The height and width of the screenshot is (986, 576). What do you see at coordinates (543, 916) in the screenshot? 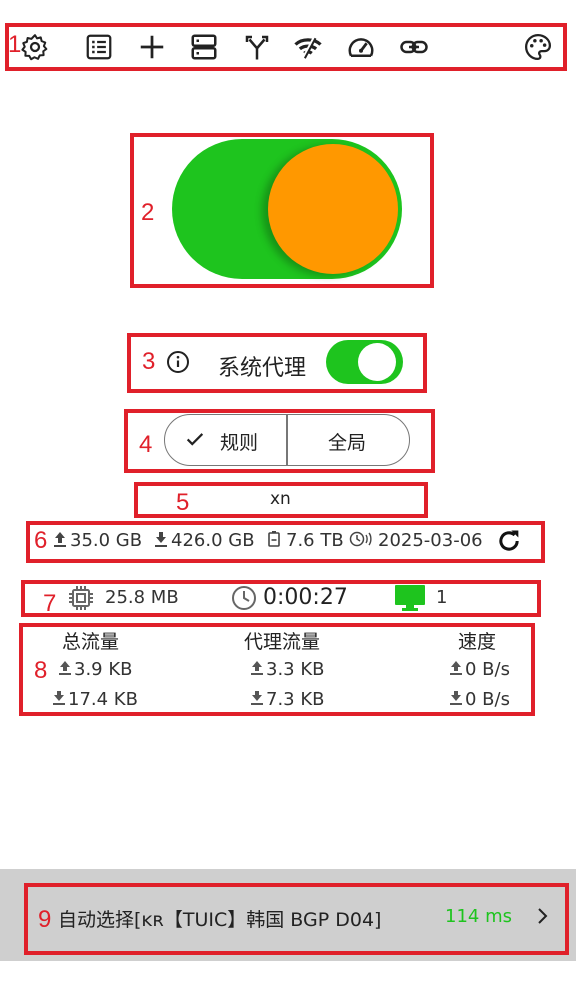
I see `chevron-right-icon` at bounding box center [543, 916].